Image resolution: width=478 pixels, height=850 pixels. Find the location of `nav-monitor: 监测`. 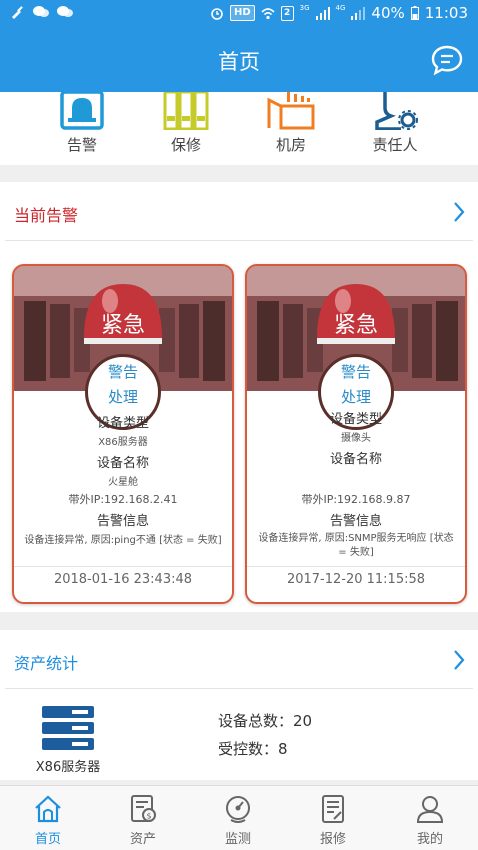

nav-monitor: 监测 is located at coordinates (238, 818).